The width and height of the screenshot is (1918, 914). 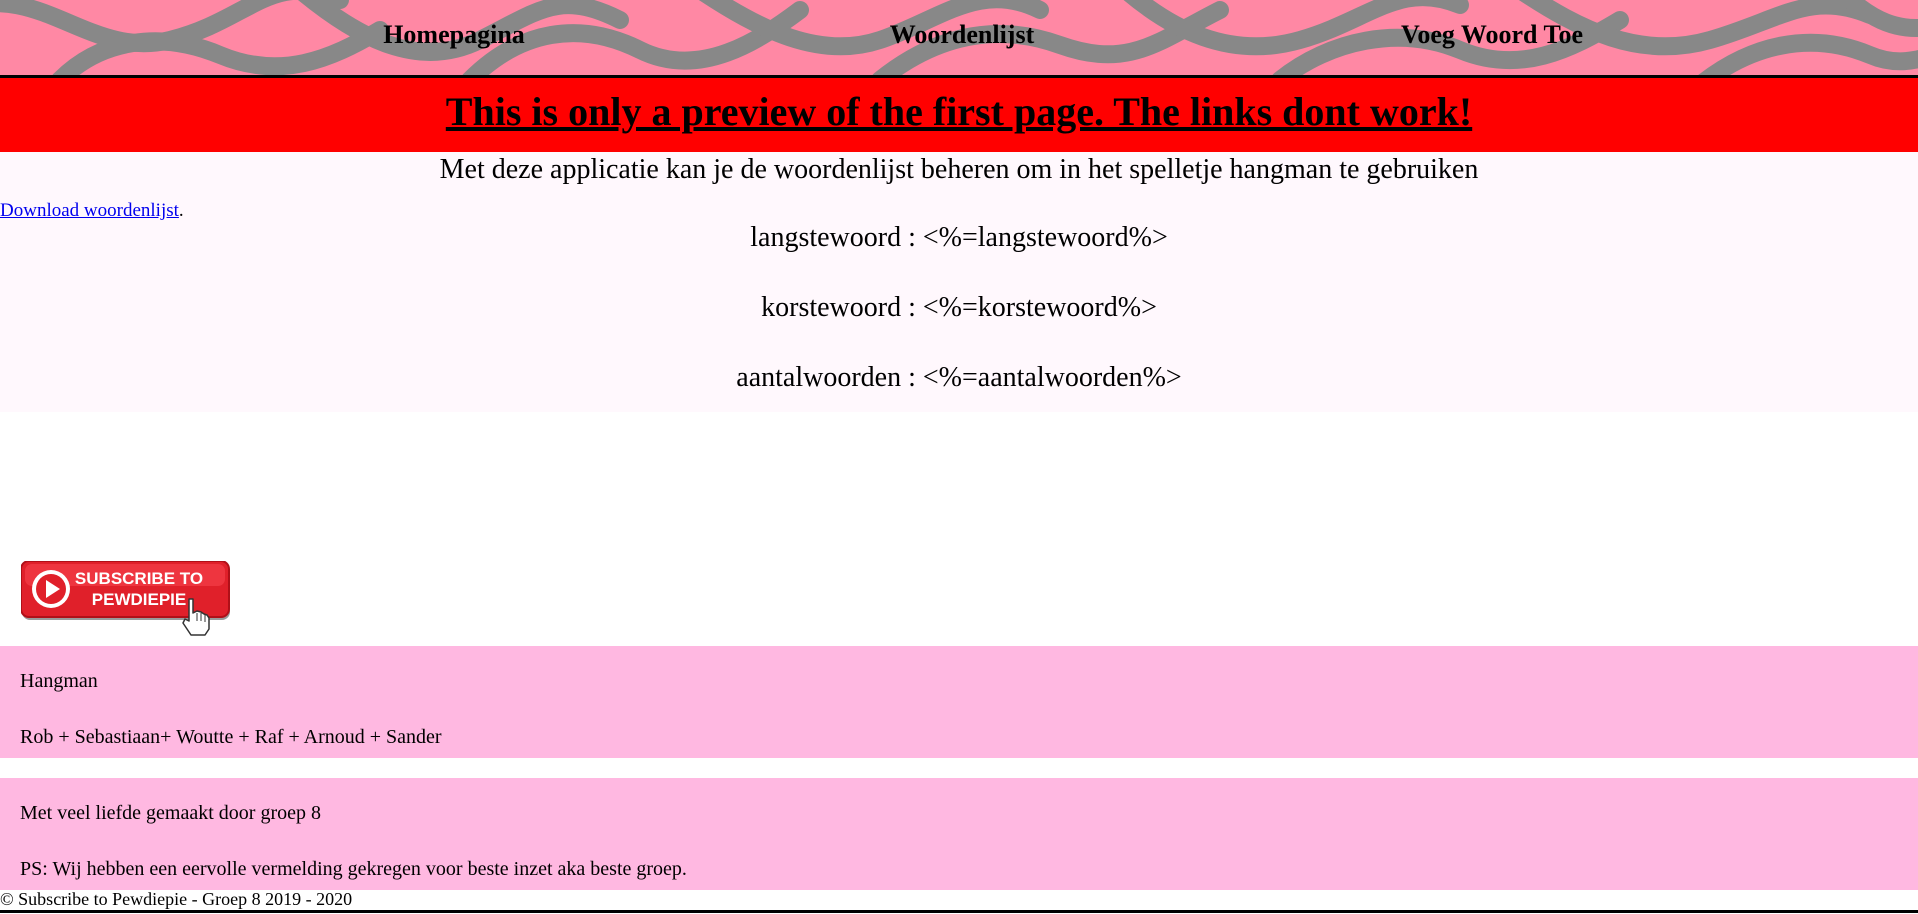 I want to click on top-navigation: Homepagina Woordenlijst Voeg Woord Toe, so click(x=959, y=37).